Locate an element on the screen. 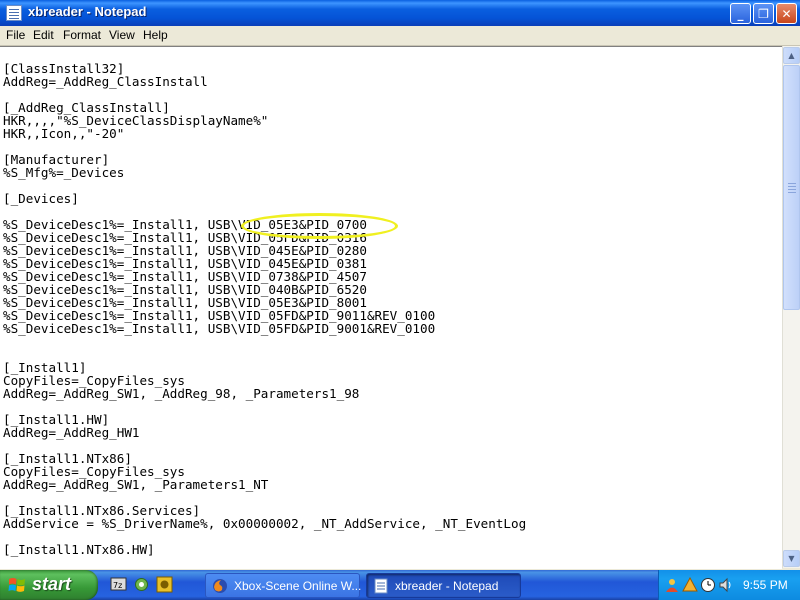 The image size is (800, 600). svg-text: 7z is located at coordinates (117, 585).